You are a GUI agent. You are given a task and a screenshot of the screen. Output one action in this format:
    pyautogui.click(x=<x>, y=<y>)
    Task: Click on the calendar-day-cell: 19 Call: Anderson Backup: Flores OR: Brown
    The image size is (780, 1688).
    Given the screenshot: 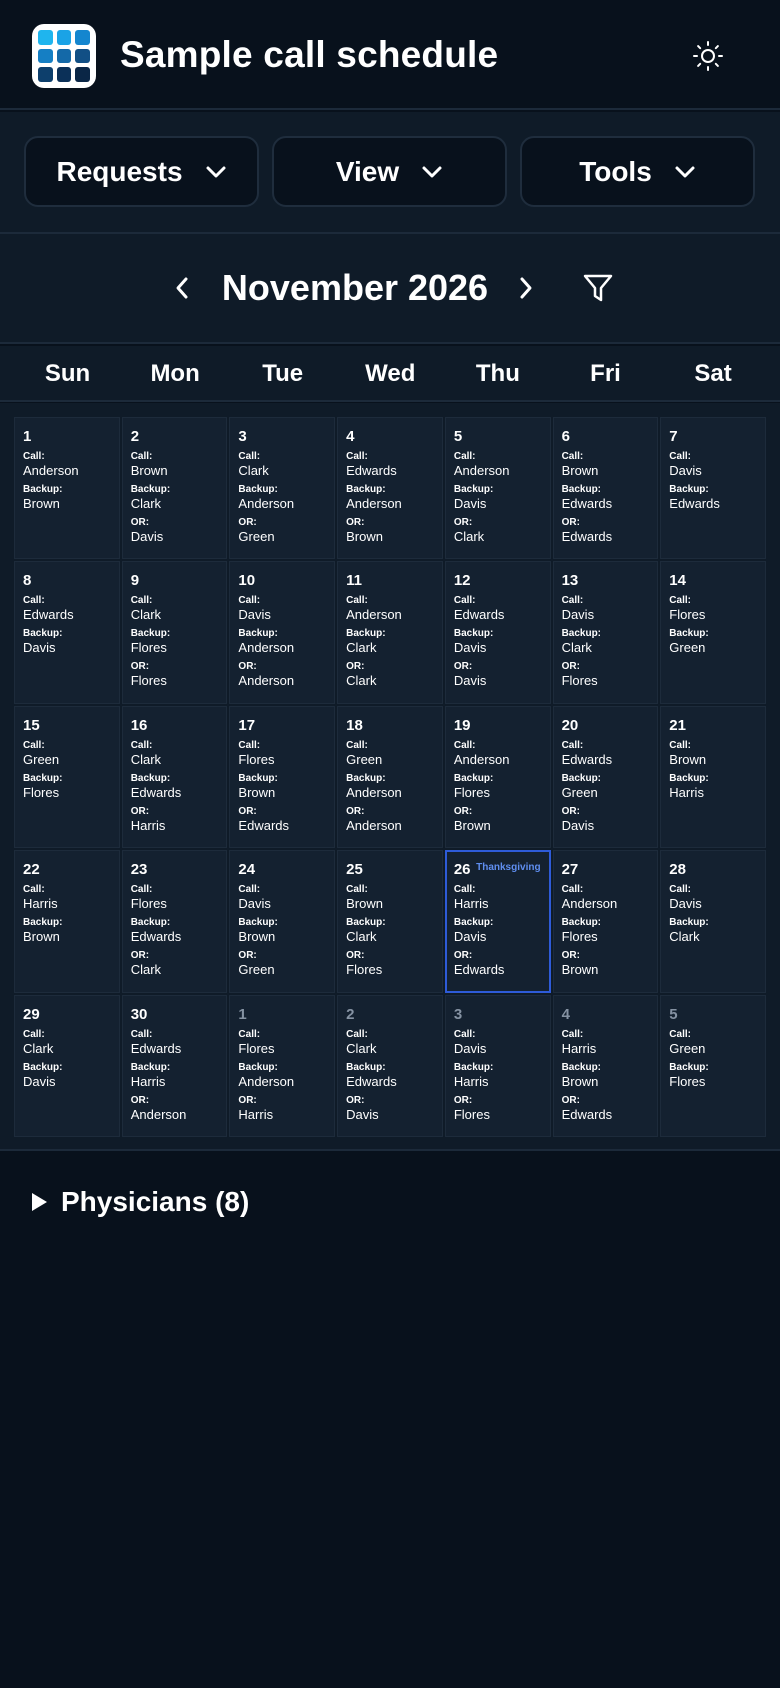 What is the action you would take?
    pyautogui.click(x=497, y=777)
    